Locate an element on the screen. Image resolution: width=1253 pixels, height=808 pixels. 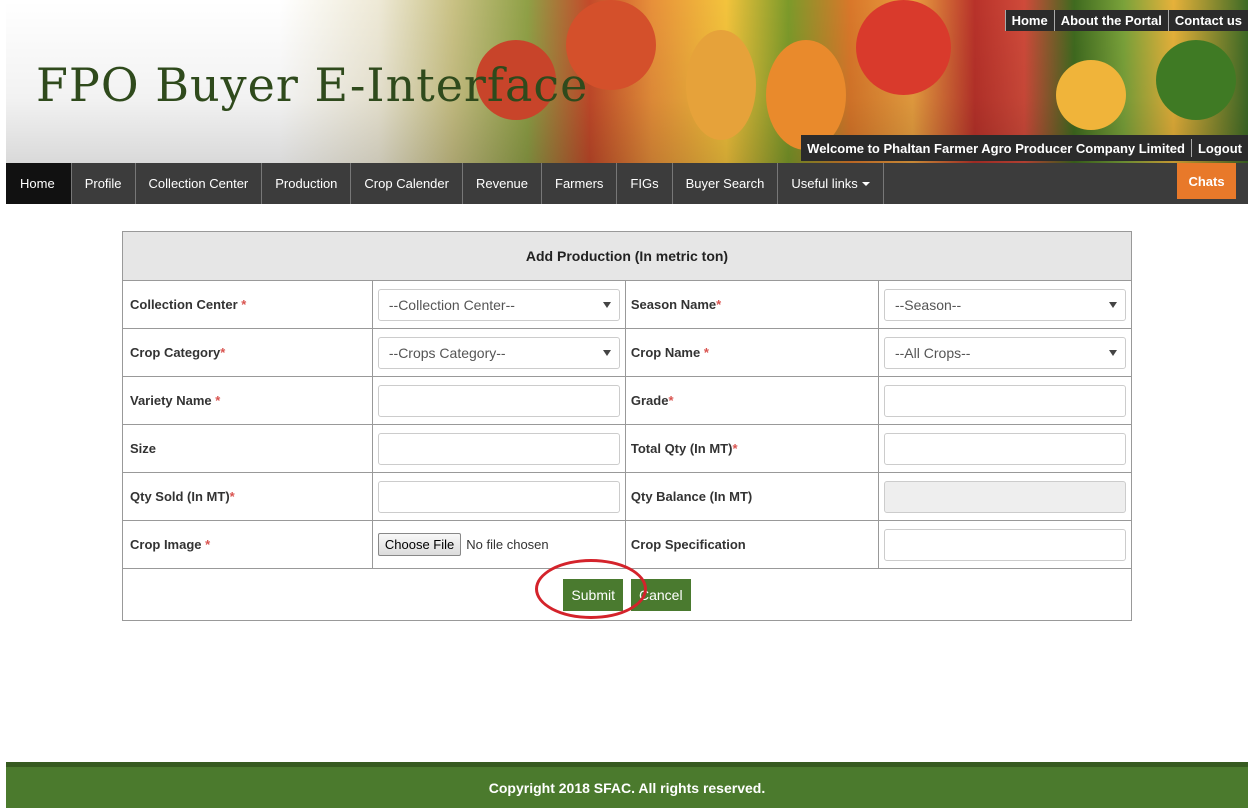
collection-center-label: Collection Center * is located at coordinates (247, 304).